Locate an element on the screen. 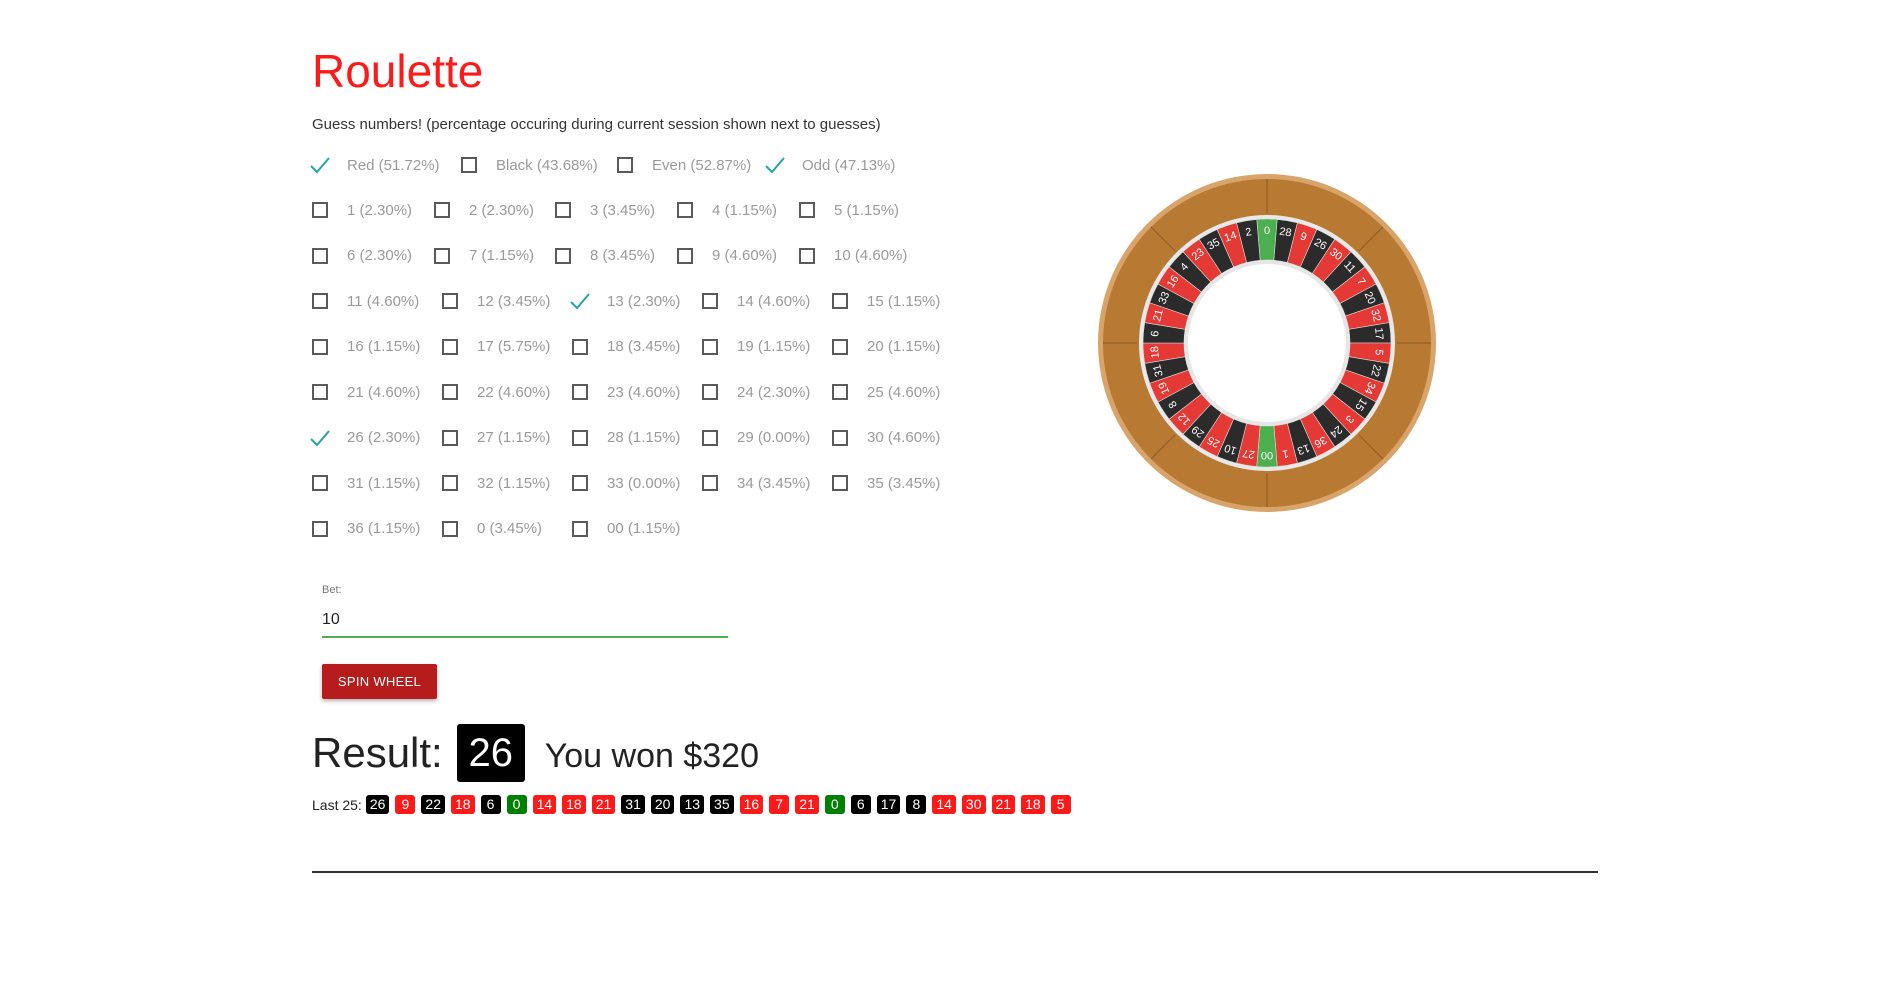 The image size is (1899, 1008). guess-option: Black (43.68%) is located at coordinates (529, 165).